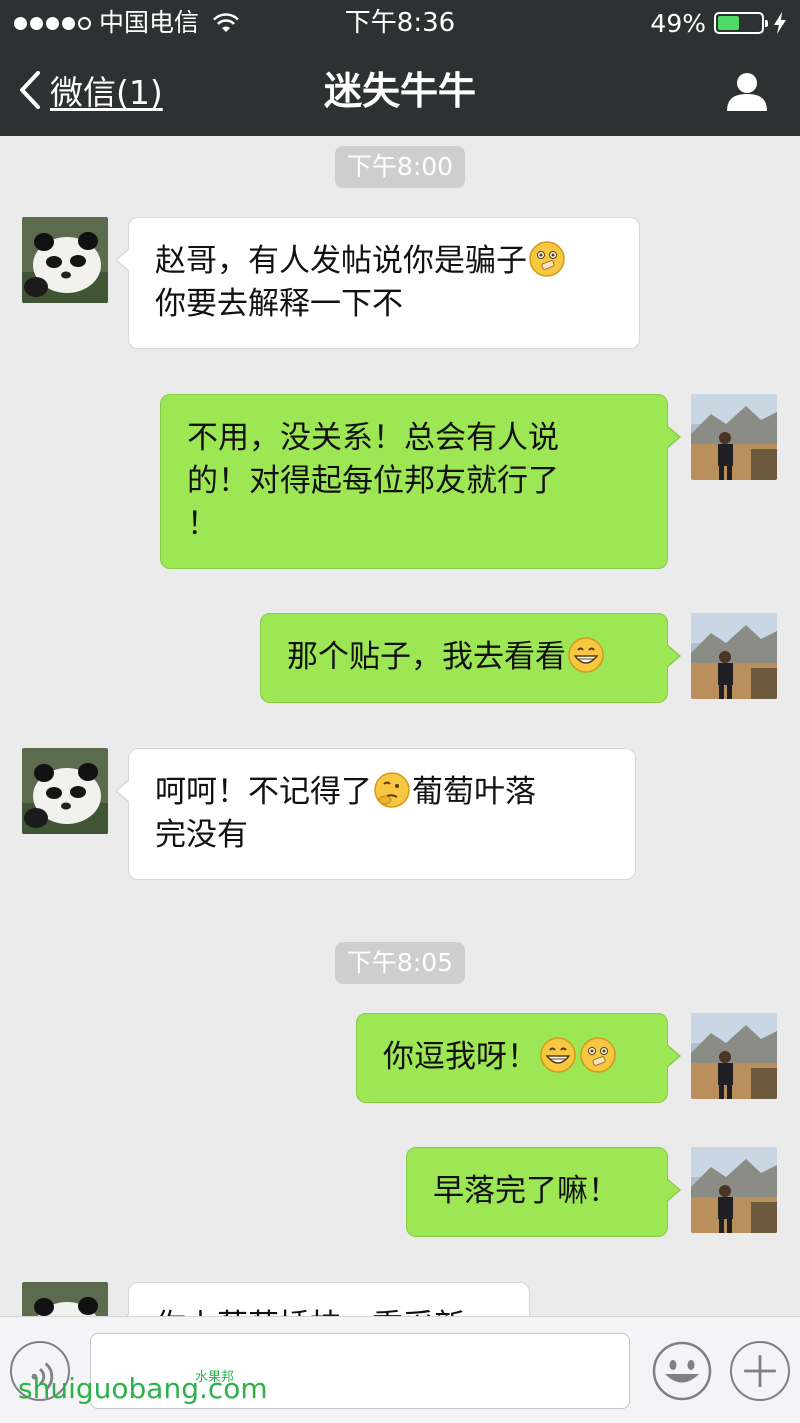 Image resolution: width=800 pixels, height=1423 pixels. What do you see at coordinates (201, 835) in the screenshot?
I see `message-text: 完没有` at bounding box center [201, 835].